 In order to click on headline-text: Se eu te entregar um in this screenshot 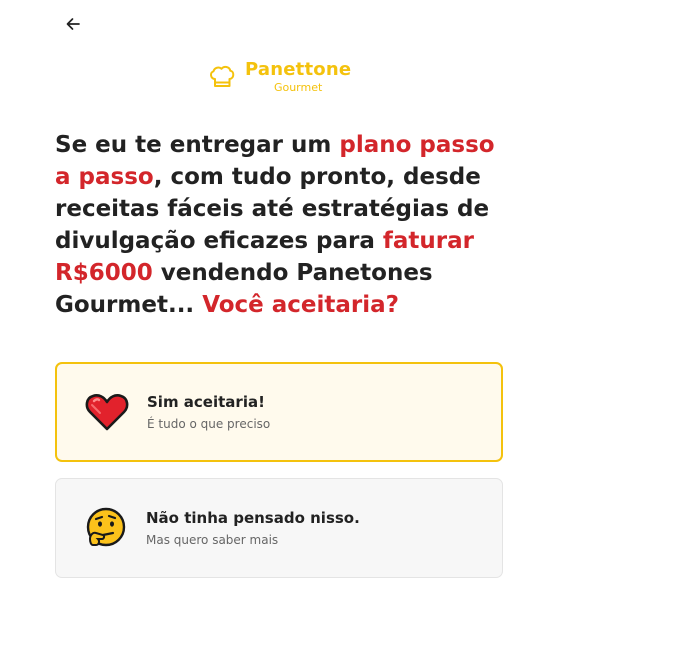, I will do `click(197, 145)`.